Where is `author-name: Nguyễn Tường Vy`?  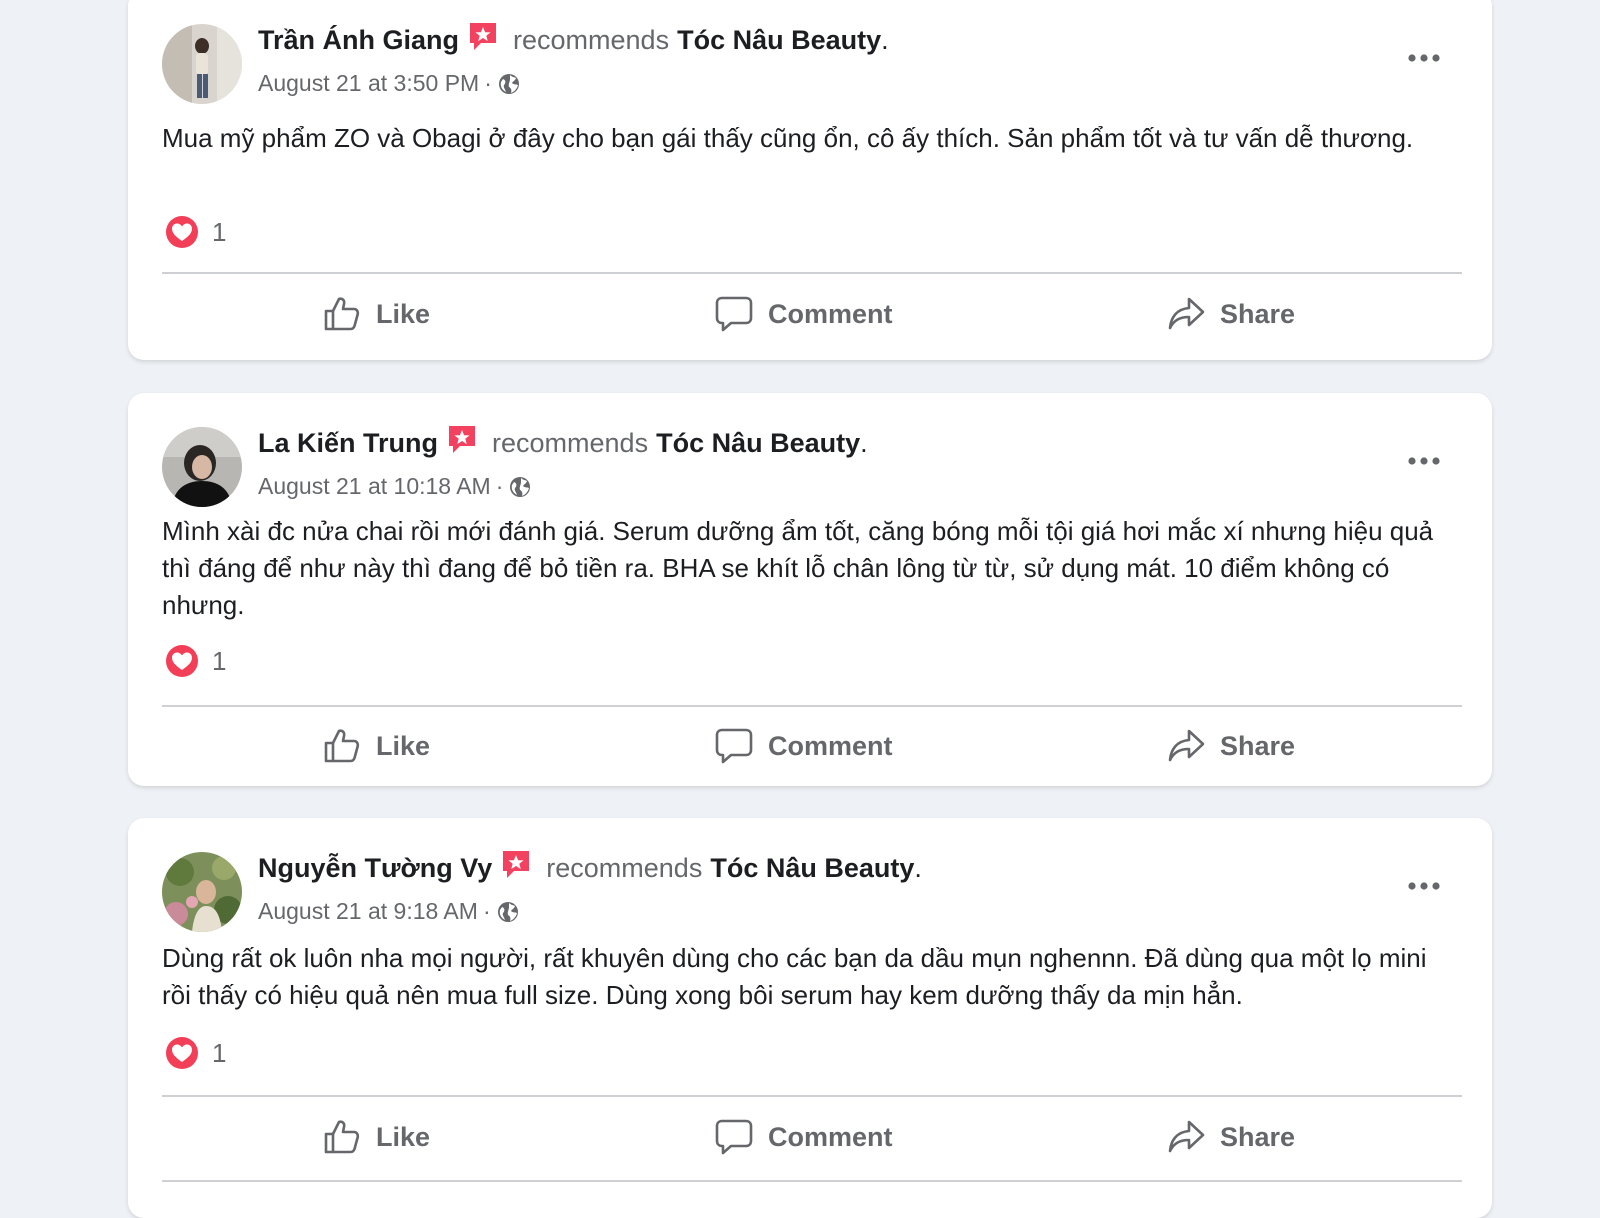 author-name: Nguyễn Tường Vy is located at coordinates (375, 868).